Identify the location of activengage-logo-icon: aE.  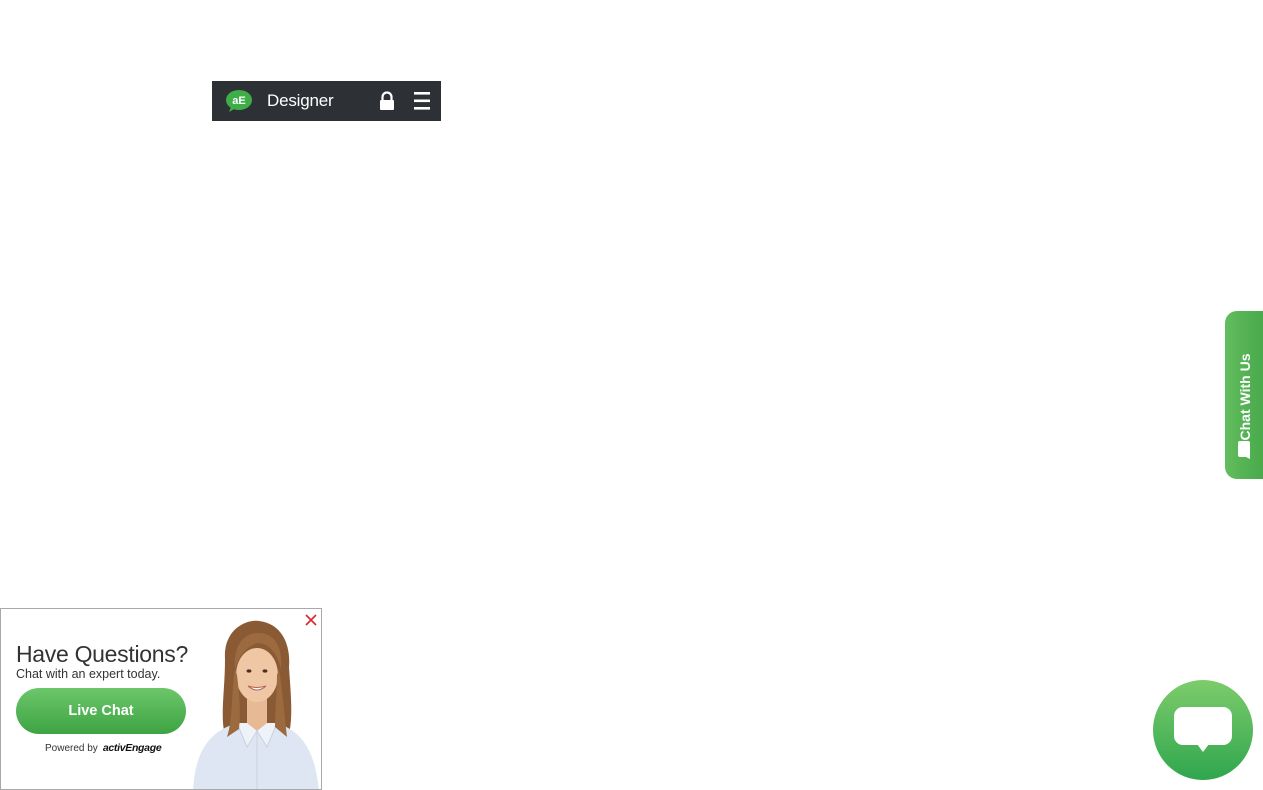
(239, 101).